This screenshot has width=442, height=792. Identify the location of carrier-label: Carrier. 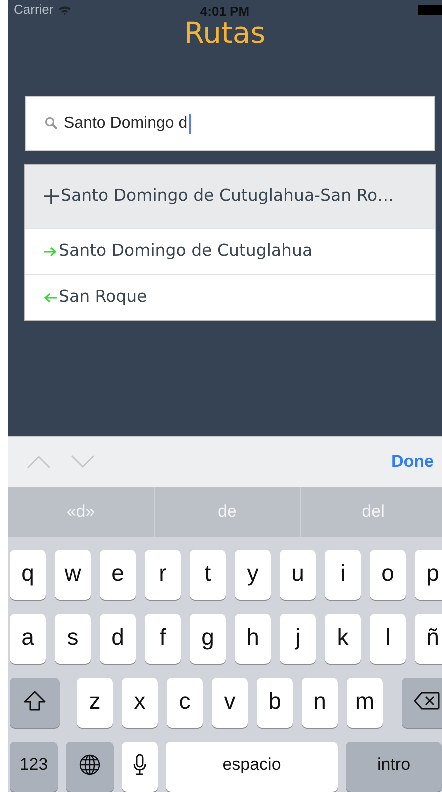
(34, 10).